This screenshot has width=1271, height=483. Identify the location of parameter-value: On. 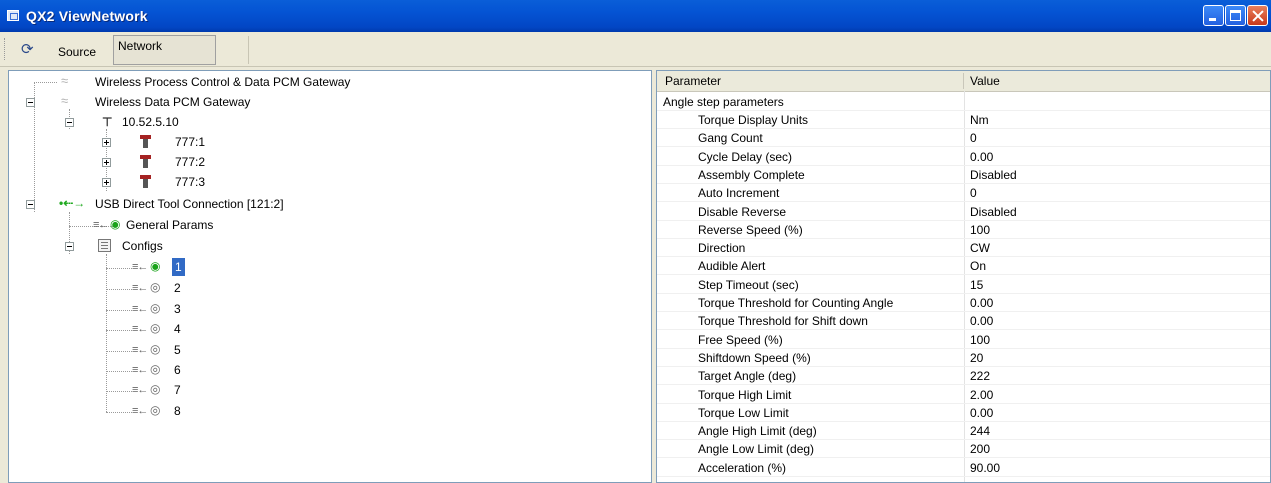
(978, 266).